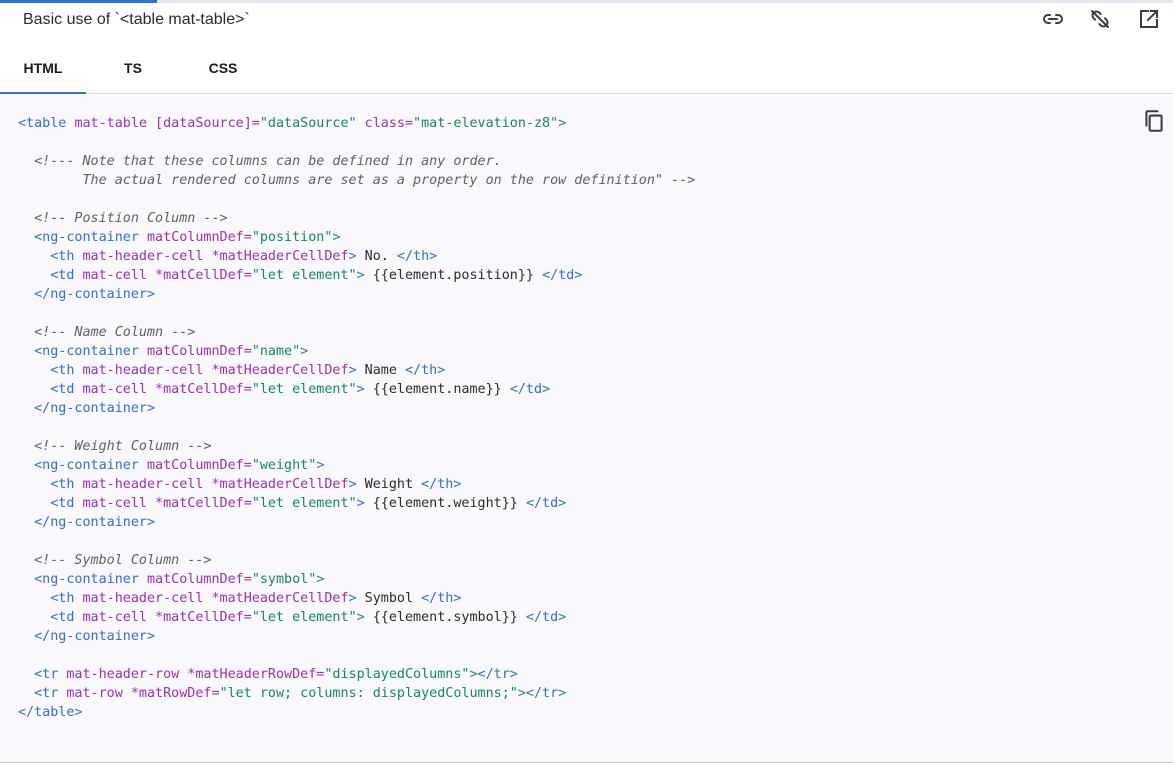 The image size is (1173, 766). Describe the element at coordinates (1155, 122) in the screenshot. I see `copy-icon` at that location.